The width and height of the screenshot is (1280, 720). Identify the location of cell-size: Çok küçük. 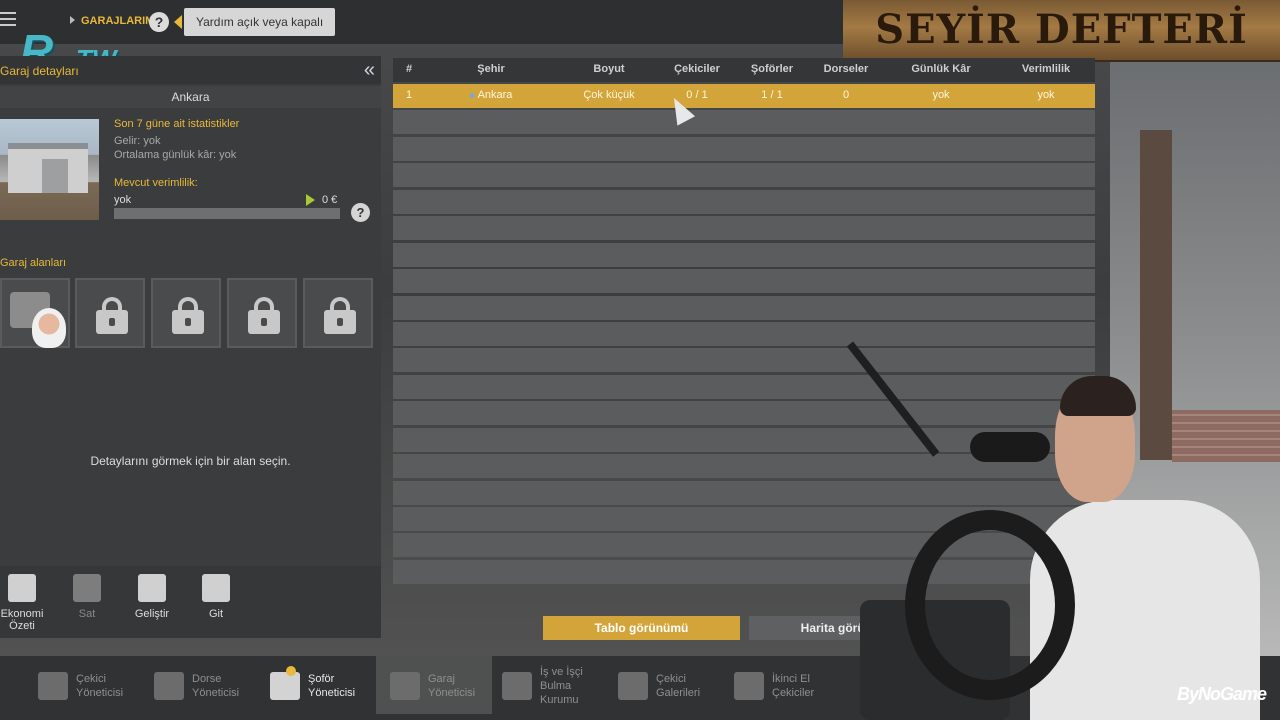
(609, 95).